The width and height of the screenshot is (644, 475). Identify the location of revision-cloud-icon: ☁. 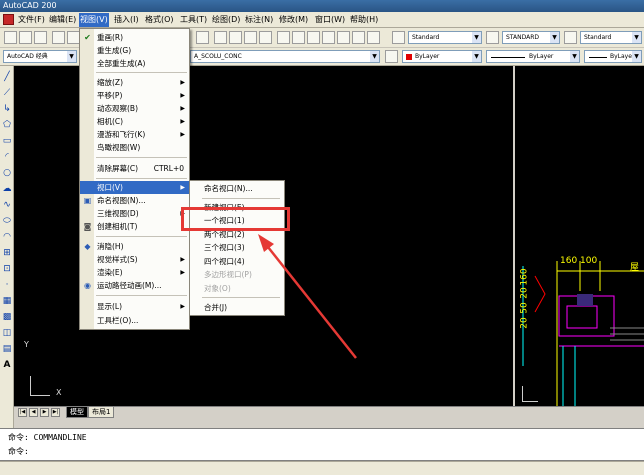
(7, 189).